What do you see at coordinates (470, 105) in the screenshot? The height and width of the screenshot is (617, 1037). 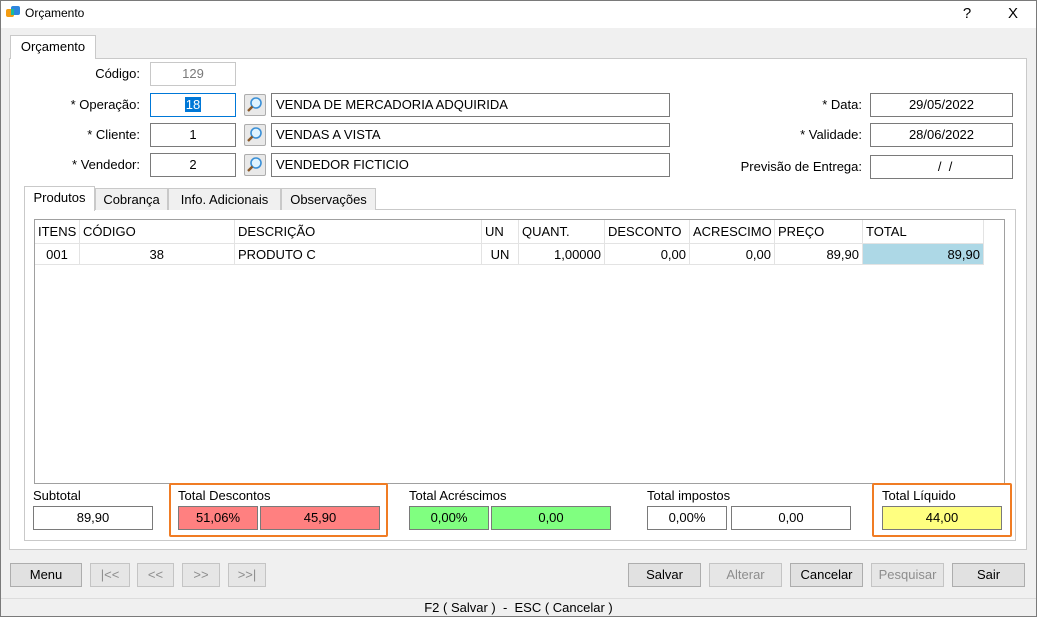 I see `operacao-description: VENDA DE MERCADORIA ADQUIRIDA` at bounding box center [470, 105].